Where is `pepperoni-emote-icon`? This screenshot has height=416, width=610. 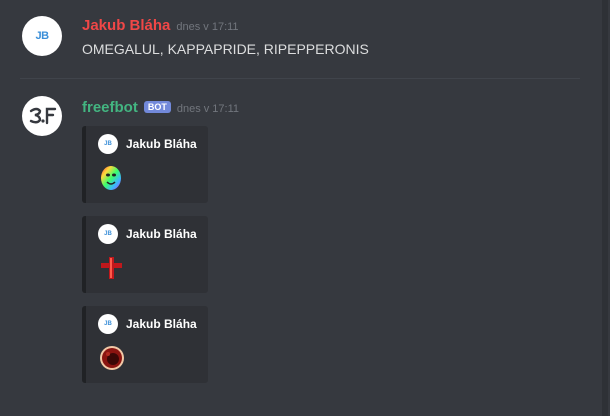 pepperoni-emote-icon is located at coordinates (112, 358).